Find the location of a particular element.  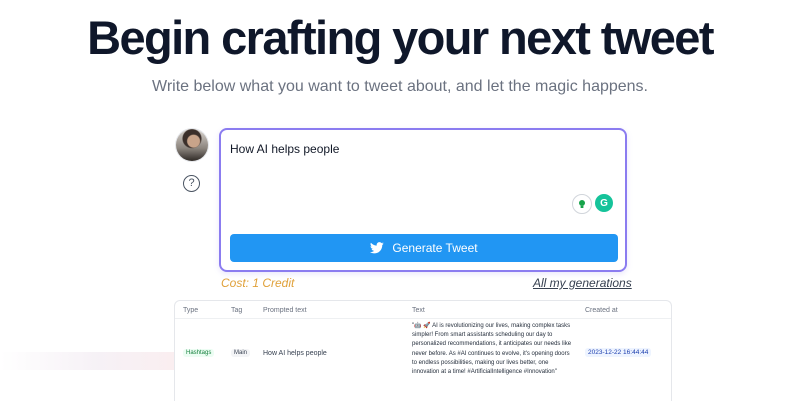

column-header-text: Text is located at coordinates (418, 310).